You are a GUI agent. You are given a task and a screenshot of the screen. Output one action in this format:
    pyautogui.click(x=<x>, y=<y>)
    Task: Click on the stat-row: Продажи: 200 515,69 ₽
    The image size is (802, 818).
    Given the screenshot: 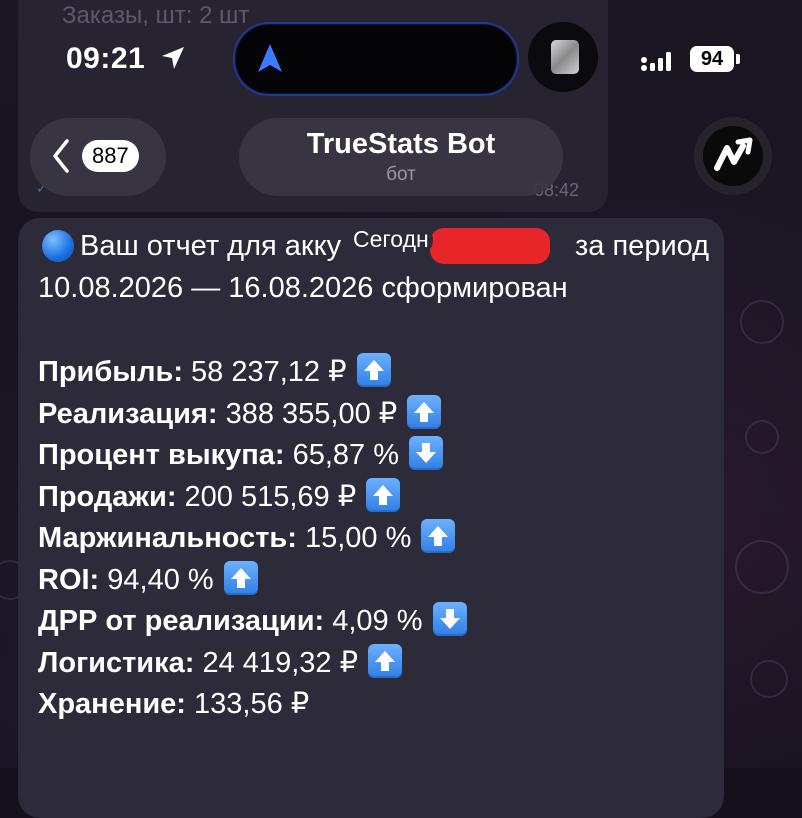 What is the action you would take?
    pyautogui.click(x=219, y=497)
    